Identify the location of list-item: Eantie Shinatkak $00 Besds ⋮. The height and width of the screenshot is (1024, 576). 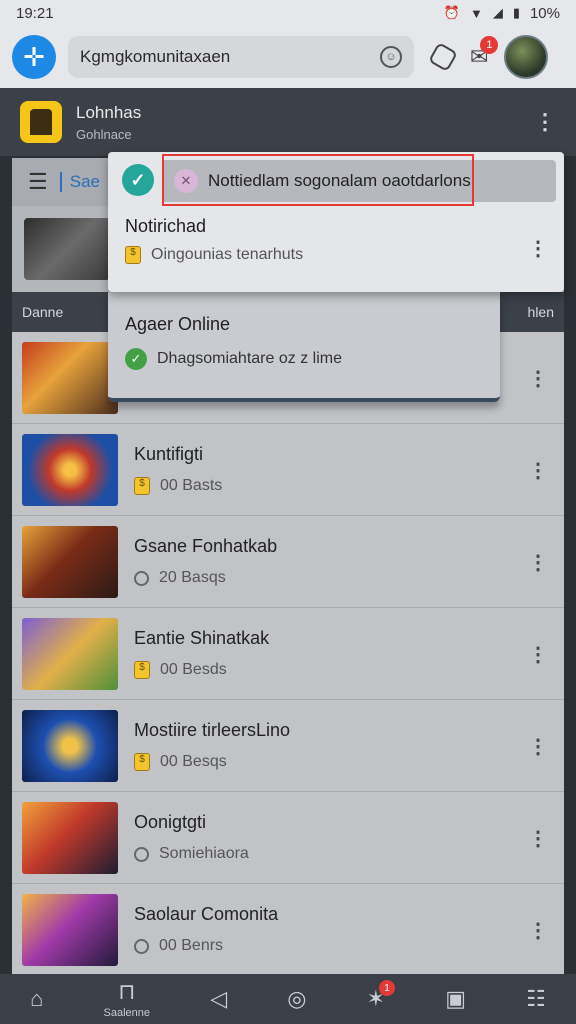
(288, 654).